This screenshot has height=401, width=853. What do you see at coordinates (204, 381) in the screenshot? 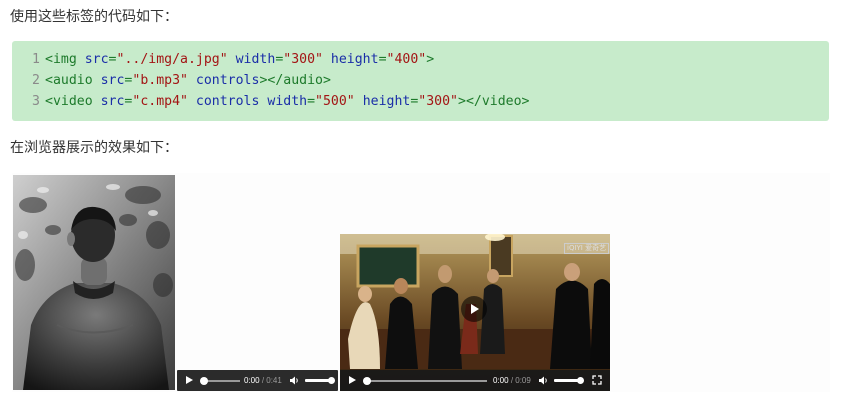
I see `audio-progress-knob` at bounding box center [204, 381].